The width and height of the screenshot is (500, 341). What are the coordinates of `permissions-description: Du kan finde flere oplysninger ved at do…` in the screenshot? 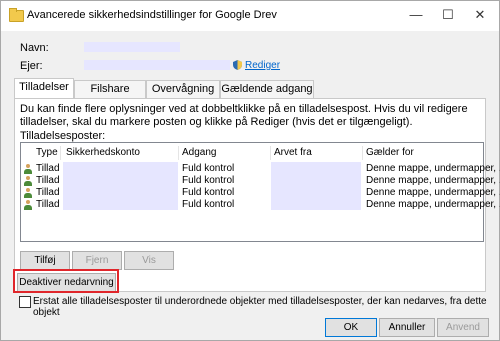 It's located at (244, 115).